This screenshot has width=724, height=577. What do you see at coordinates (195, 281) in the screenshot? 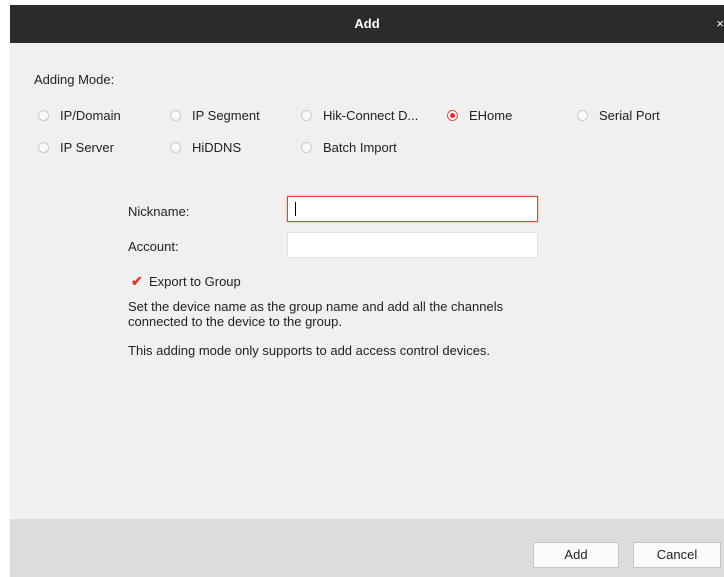
I see `checkbox-label: Export to Group` at bounding box center [195, 281].